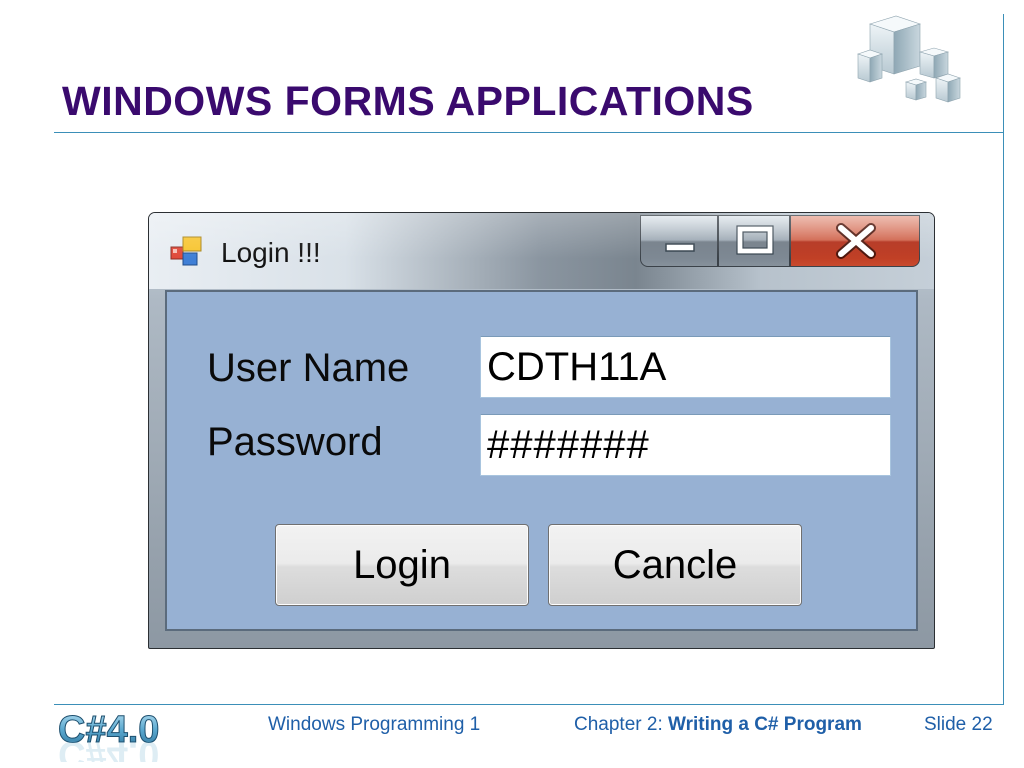  I want to click on right-divider, so click(1003, 359).